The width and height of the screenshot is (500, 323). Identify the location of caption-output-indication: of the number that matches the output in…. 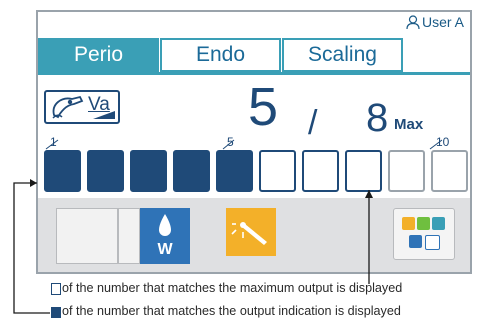
(231, 311).